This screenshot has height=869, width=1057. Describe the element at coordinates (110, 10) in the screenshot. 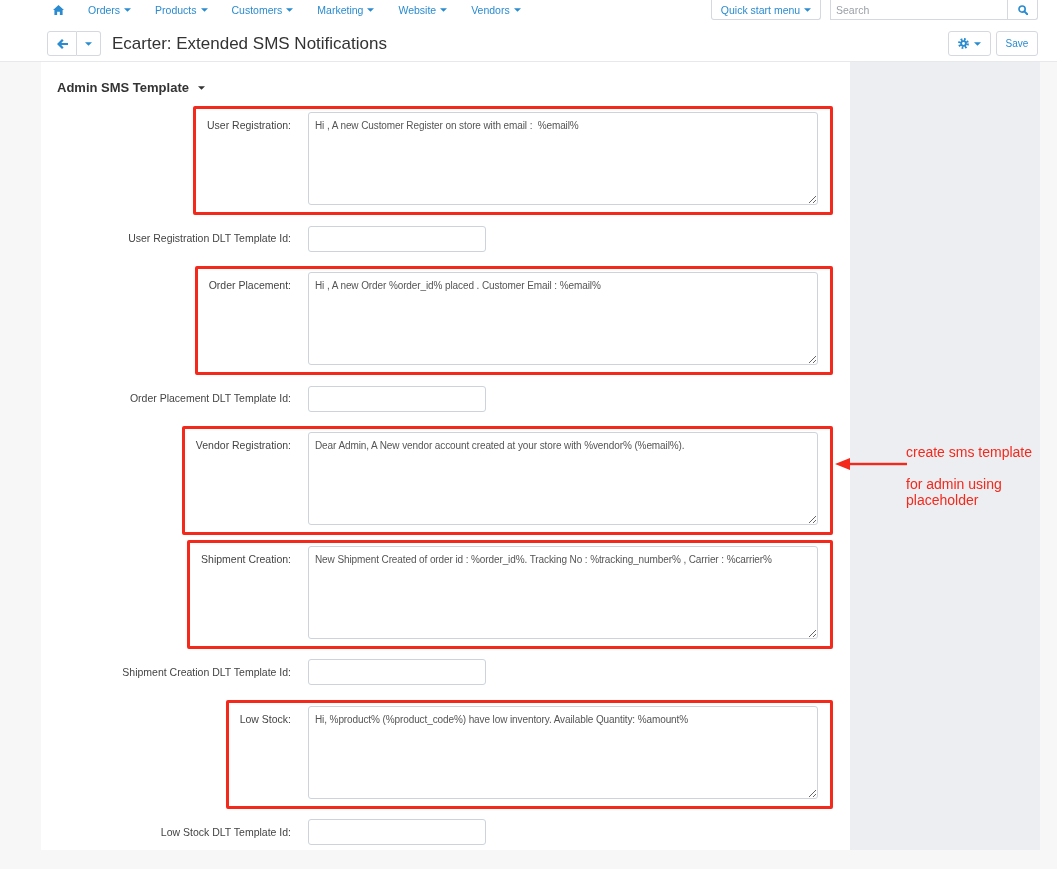

I see `nav-menu-link: Orders` at that location.